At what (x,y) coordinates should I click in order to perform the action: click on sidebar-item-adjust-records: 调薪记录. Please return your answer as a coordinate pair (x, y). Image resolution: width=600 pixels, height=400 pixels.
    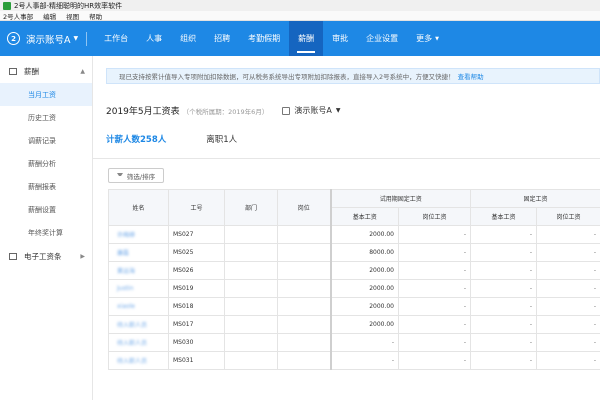
    Looking at the image, I should click on (46, 140).